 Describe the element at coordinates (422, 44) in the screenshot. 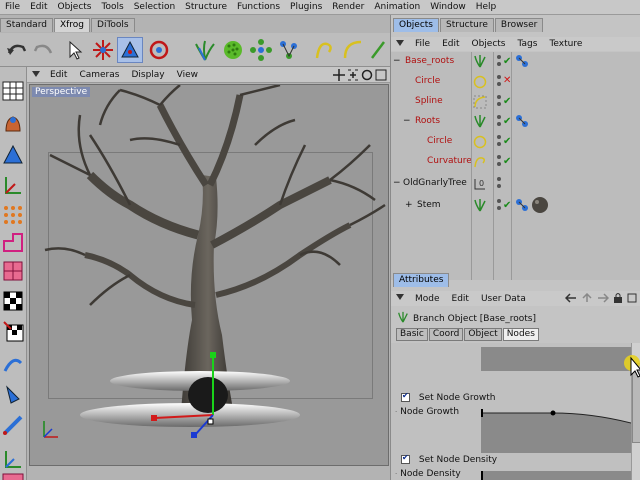

I see `object-menu-file: File` at that location.